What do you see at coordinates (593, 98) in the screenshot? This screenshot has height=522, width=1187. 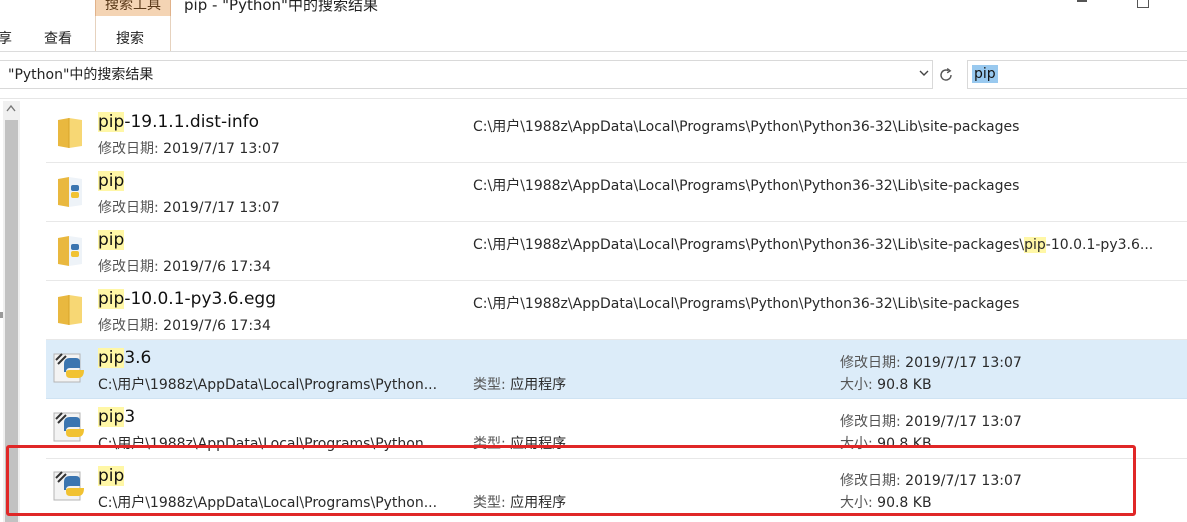 I see `content-divider` at bounding box center [593, 98].